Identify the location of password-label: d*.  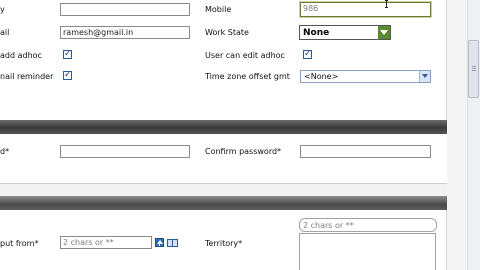
(5, 151).